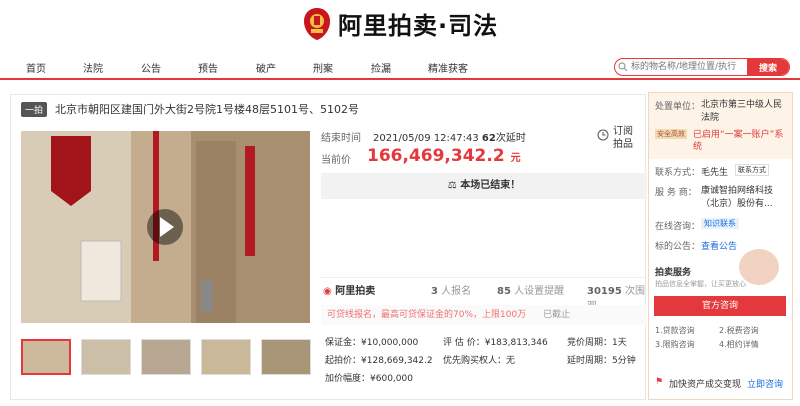  I want to click on court-name: 北京市第三中级人民法院, so click(745, 112).